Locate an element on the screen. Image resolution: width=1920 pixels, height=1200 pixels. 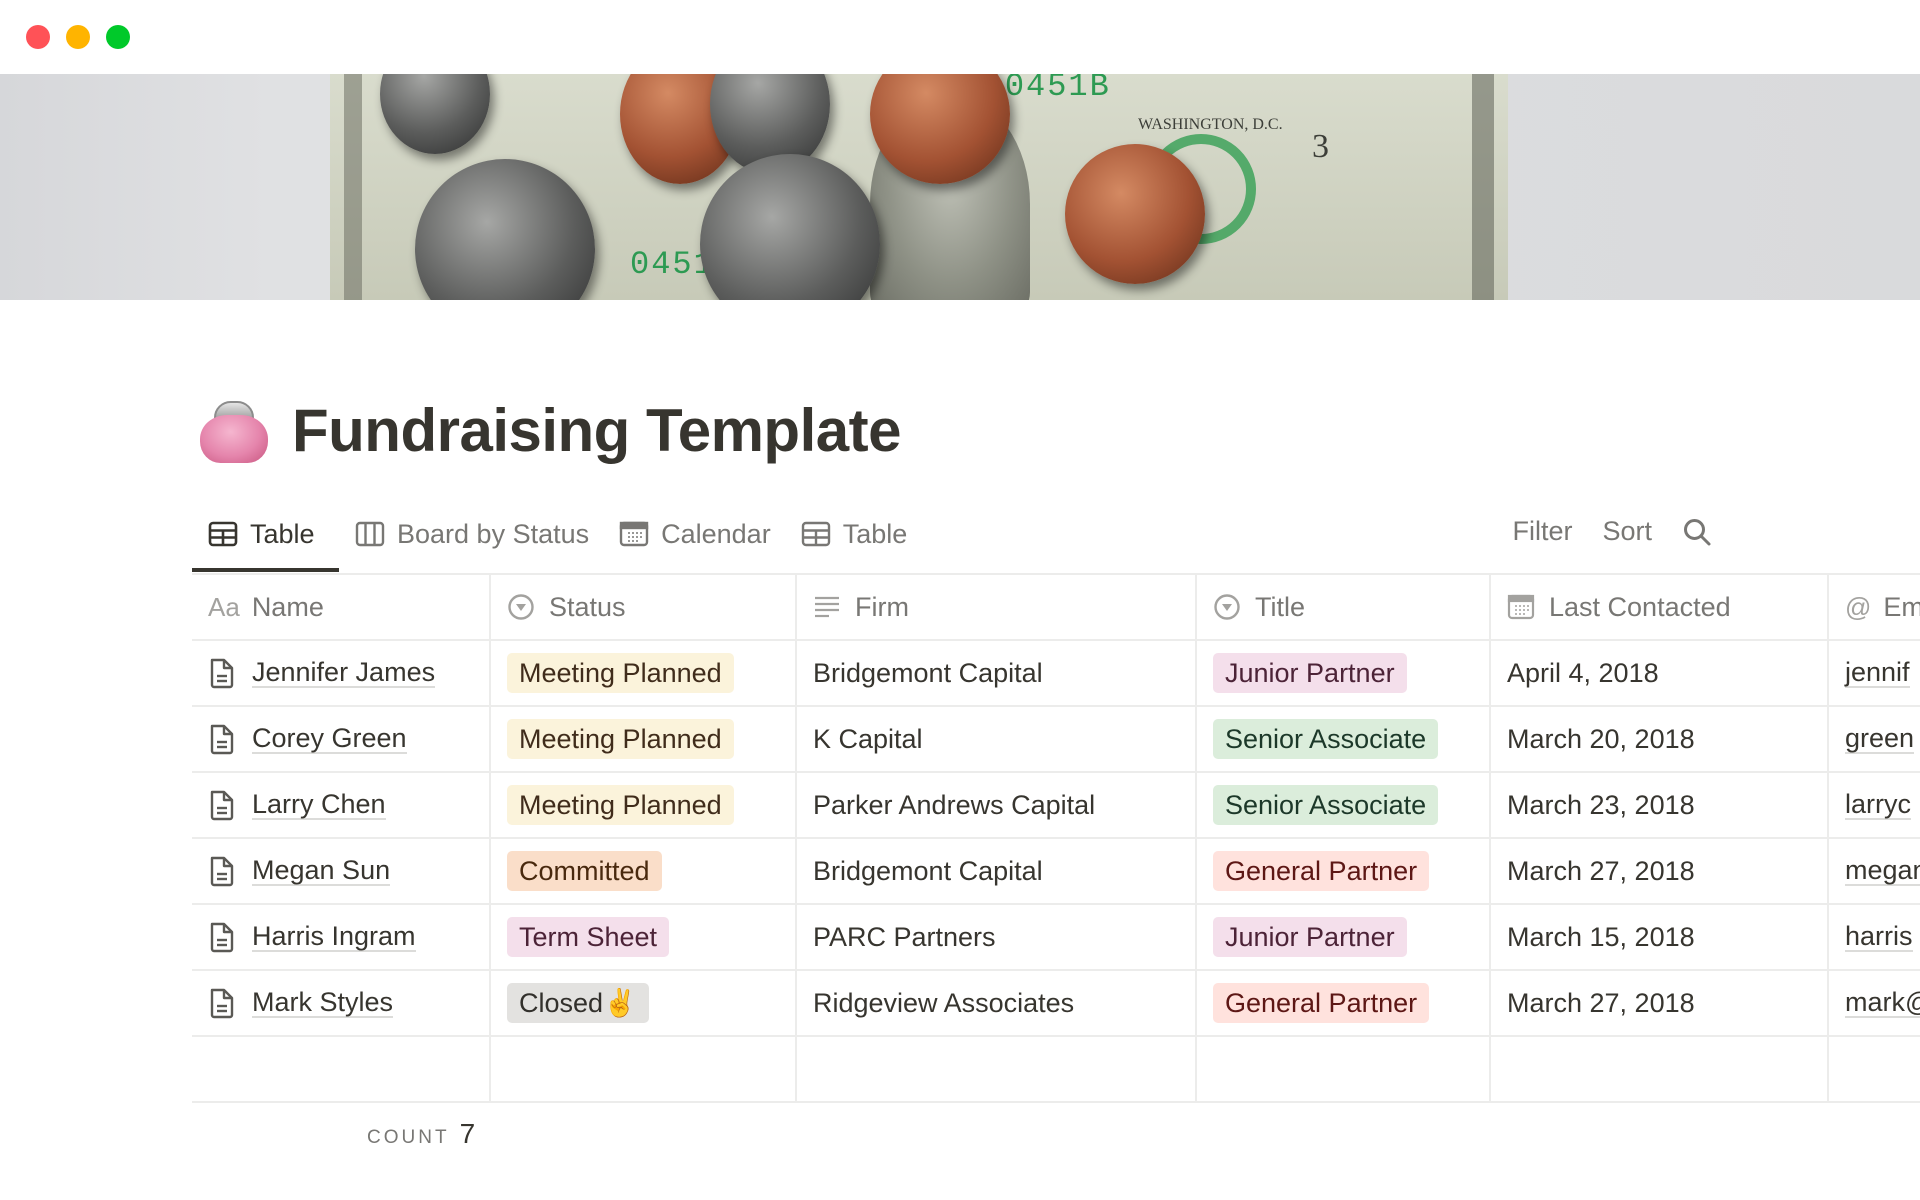
email-cell: mark@ is located at coordinates (1874, 1003).